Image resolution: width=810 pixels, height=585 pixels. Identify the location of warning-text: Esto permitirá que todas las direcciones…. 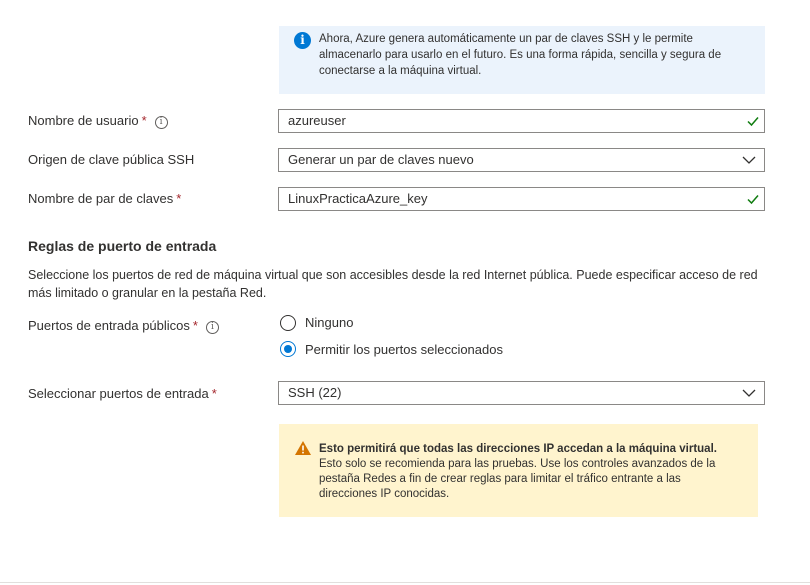
(529, 472).